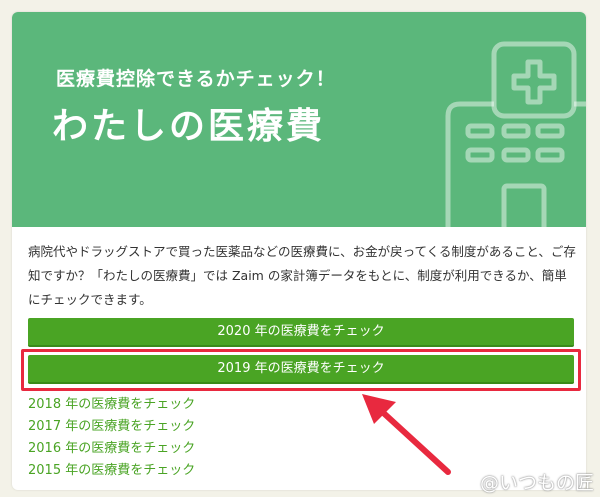 Image resolution: width=600 pixels, height=497 pixels. Describe the element at coordinates (406, 434) in the screenshot. I see `red-arrow-icon` at that location.